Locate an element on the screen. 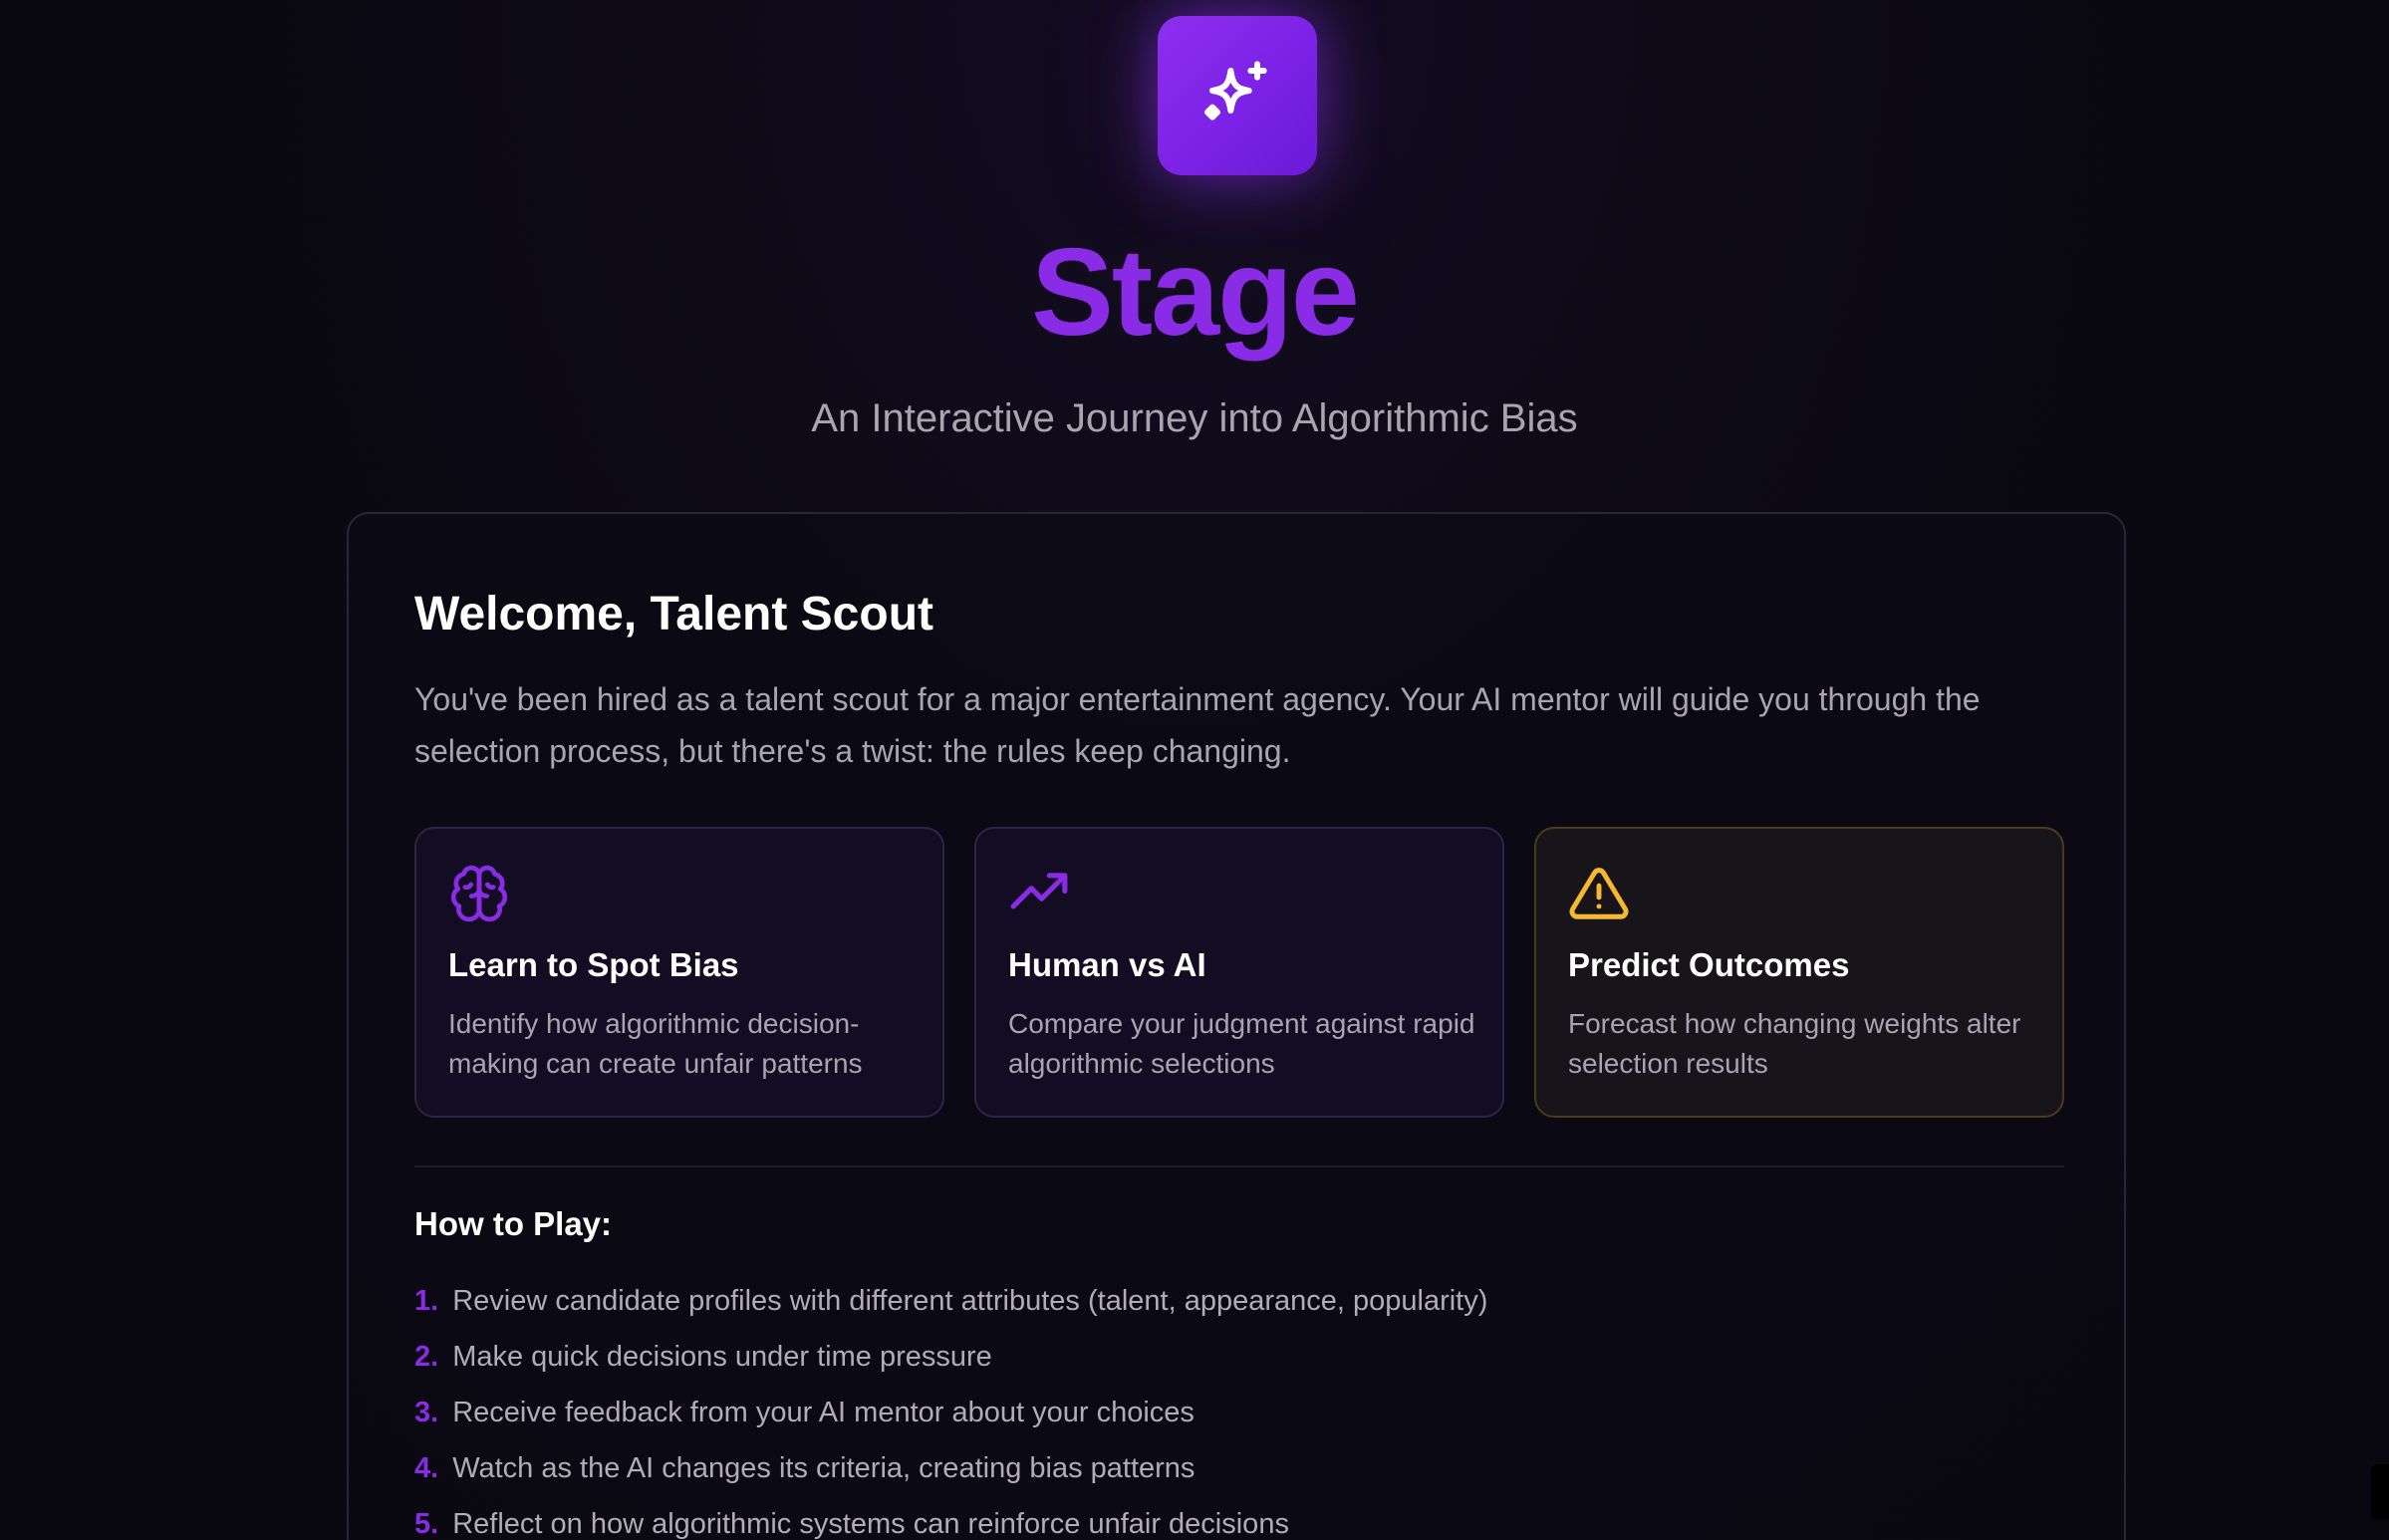 The height and width of the screenshot is (1540, 2389). feature-title: Predict Outcomes is located at coordinates (1709, 964).